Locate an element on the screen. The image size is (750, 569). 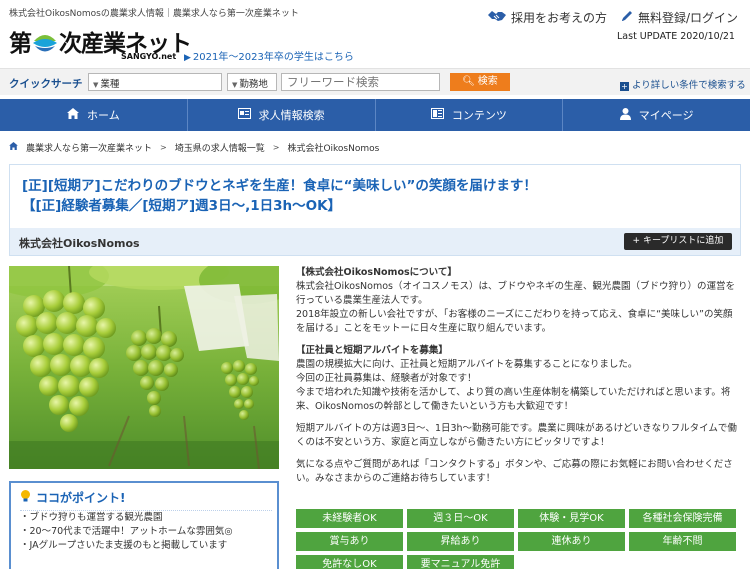
last-update: Last UPDATE 2020/10/21 is located at coordinates (676, 36).